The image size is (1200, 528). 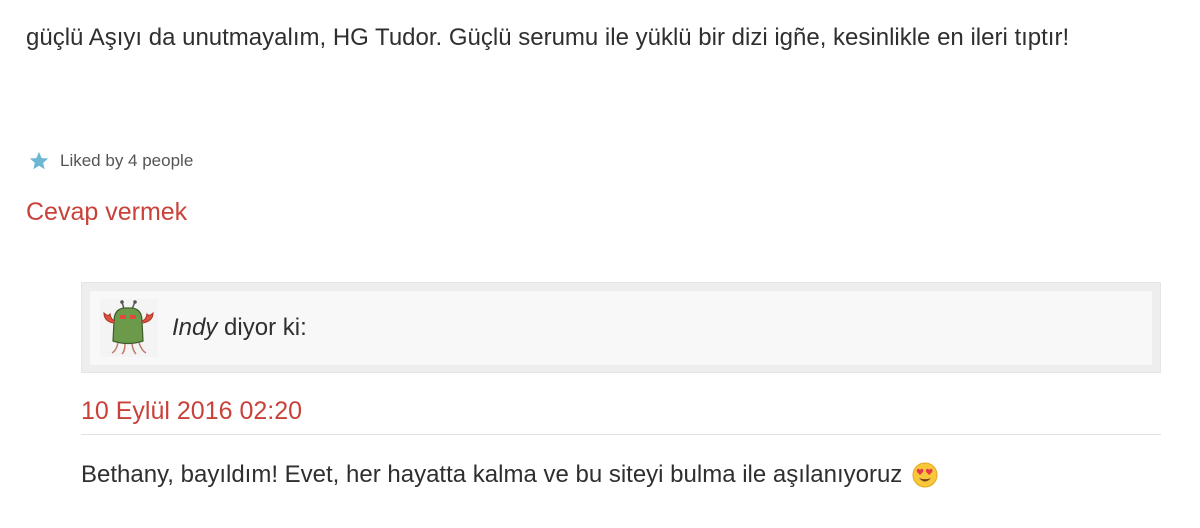 I want to click on likes-row: Liked by 4 people, so click(x=110, y=161).